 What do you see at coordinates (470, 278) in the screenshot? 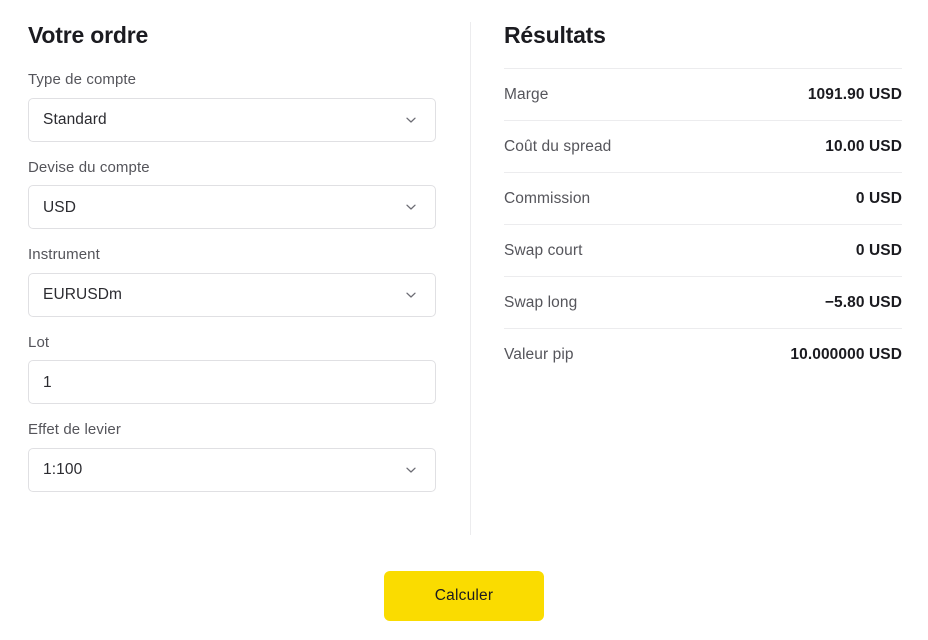
I see `column-divider` at bounding box center [470, 278].